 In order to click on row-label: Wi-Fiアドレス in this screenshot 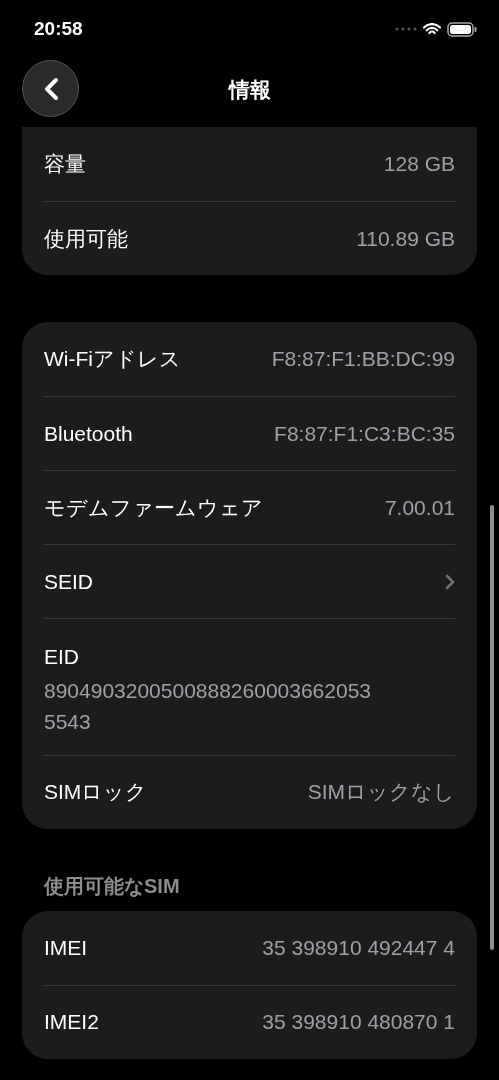, I will do `click(112, 359)`.